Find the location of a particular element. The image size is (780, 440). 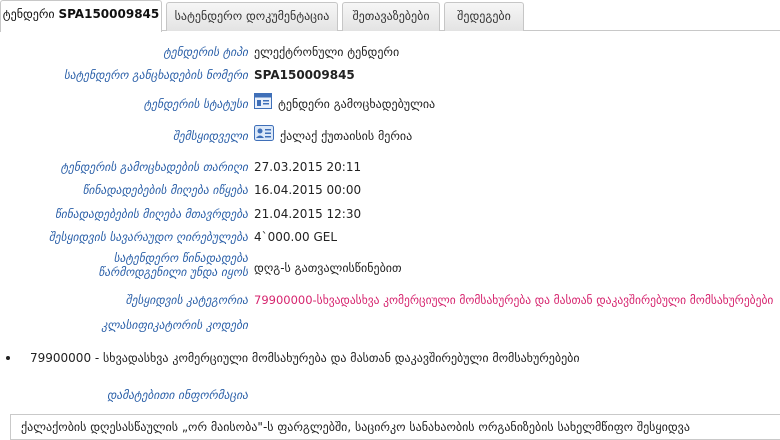

status-value-wrap: ტენდერი გამოცხადებულია is located at coordinates (344, 104).